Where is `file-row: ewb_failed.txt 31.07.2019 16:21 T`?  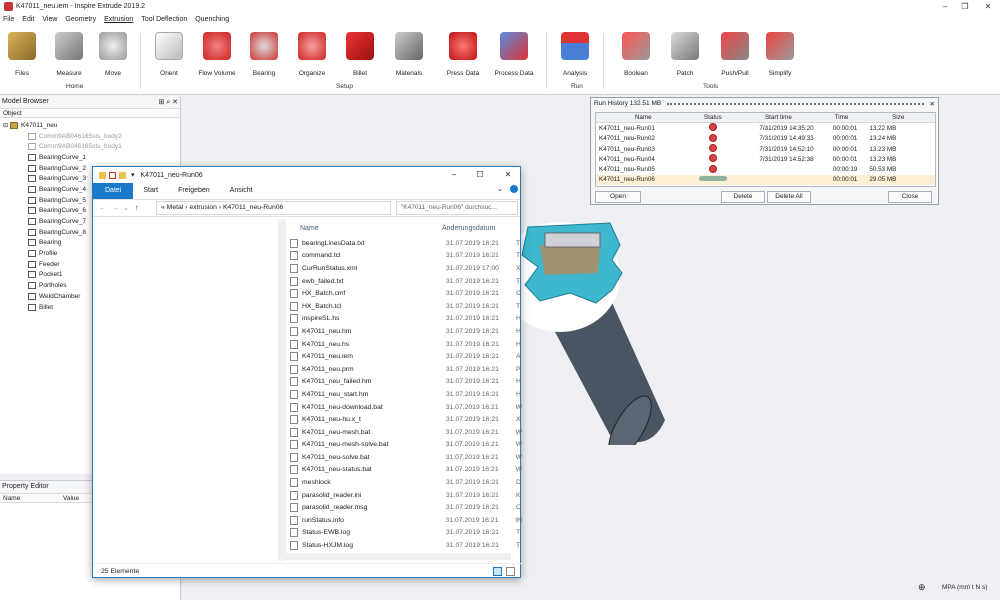
file-row: ewb_failed.txt 31.07.2019 16:21 T is located at coordinates (404, 281).